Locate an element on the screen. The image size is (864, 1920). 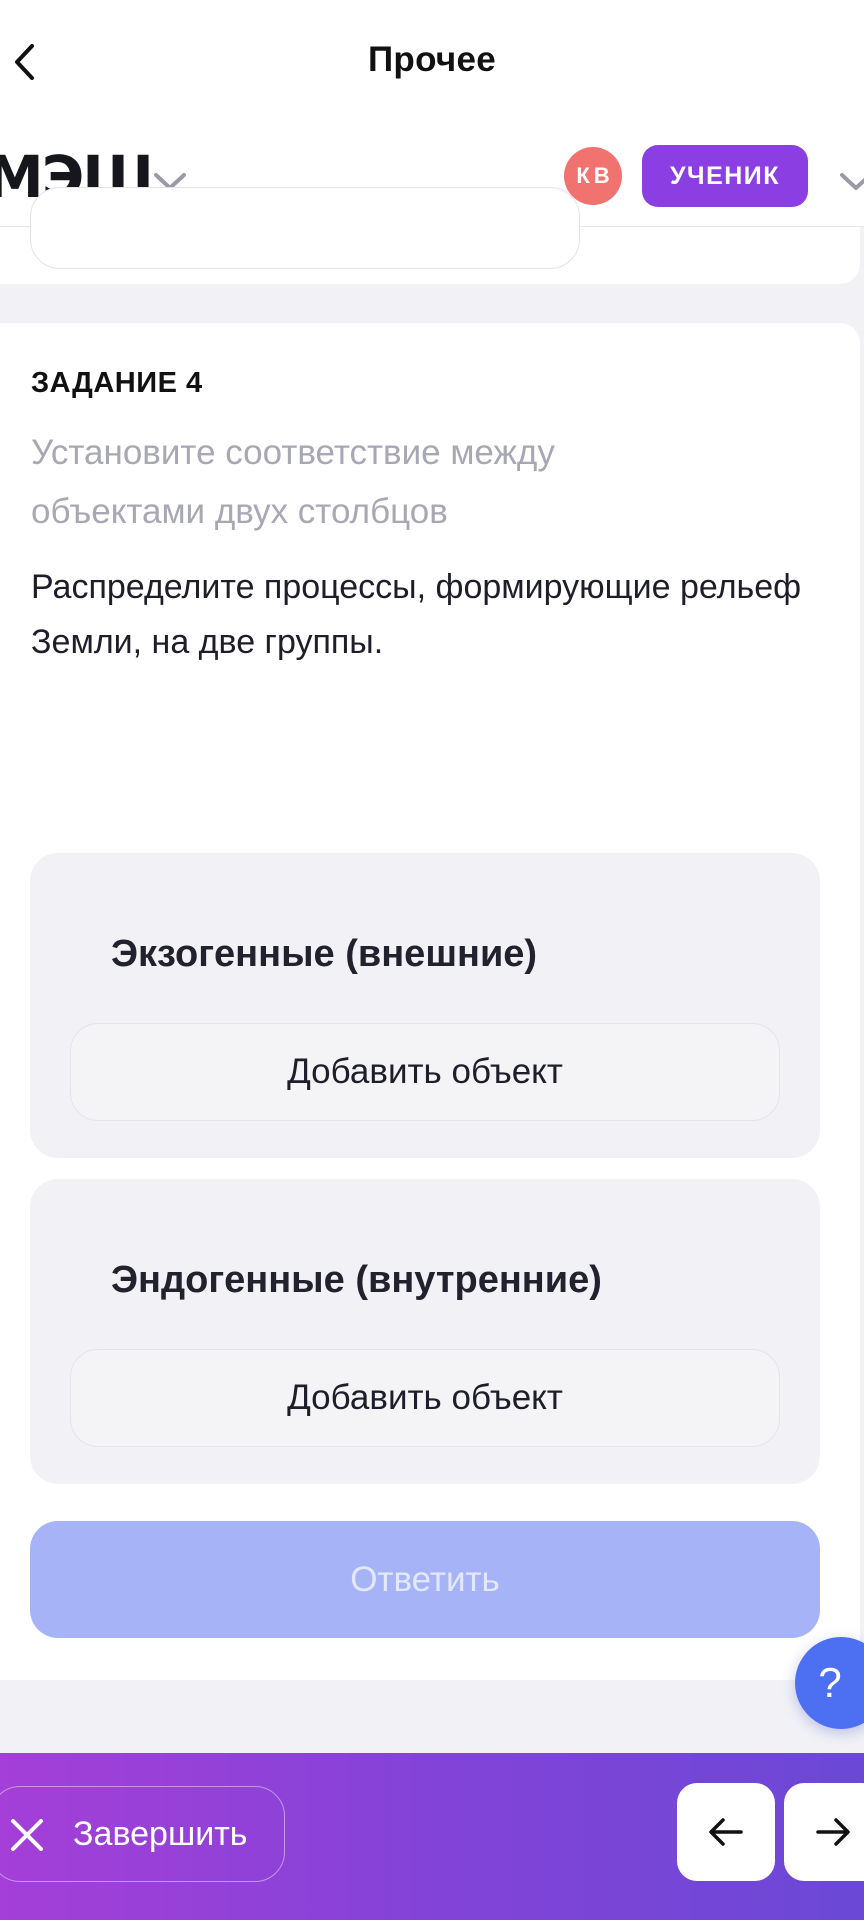
close-icon is located at coordinates (27, 1835).